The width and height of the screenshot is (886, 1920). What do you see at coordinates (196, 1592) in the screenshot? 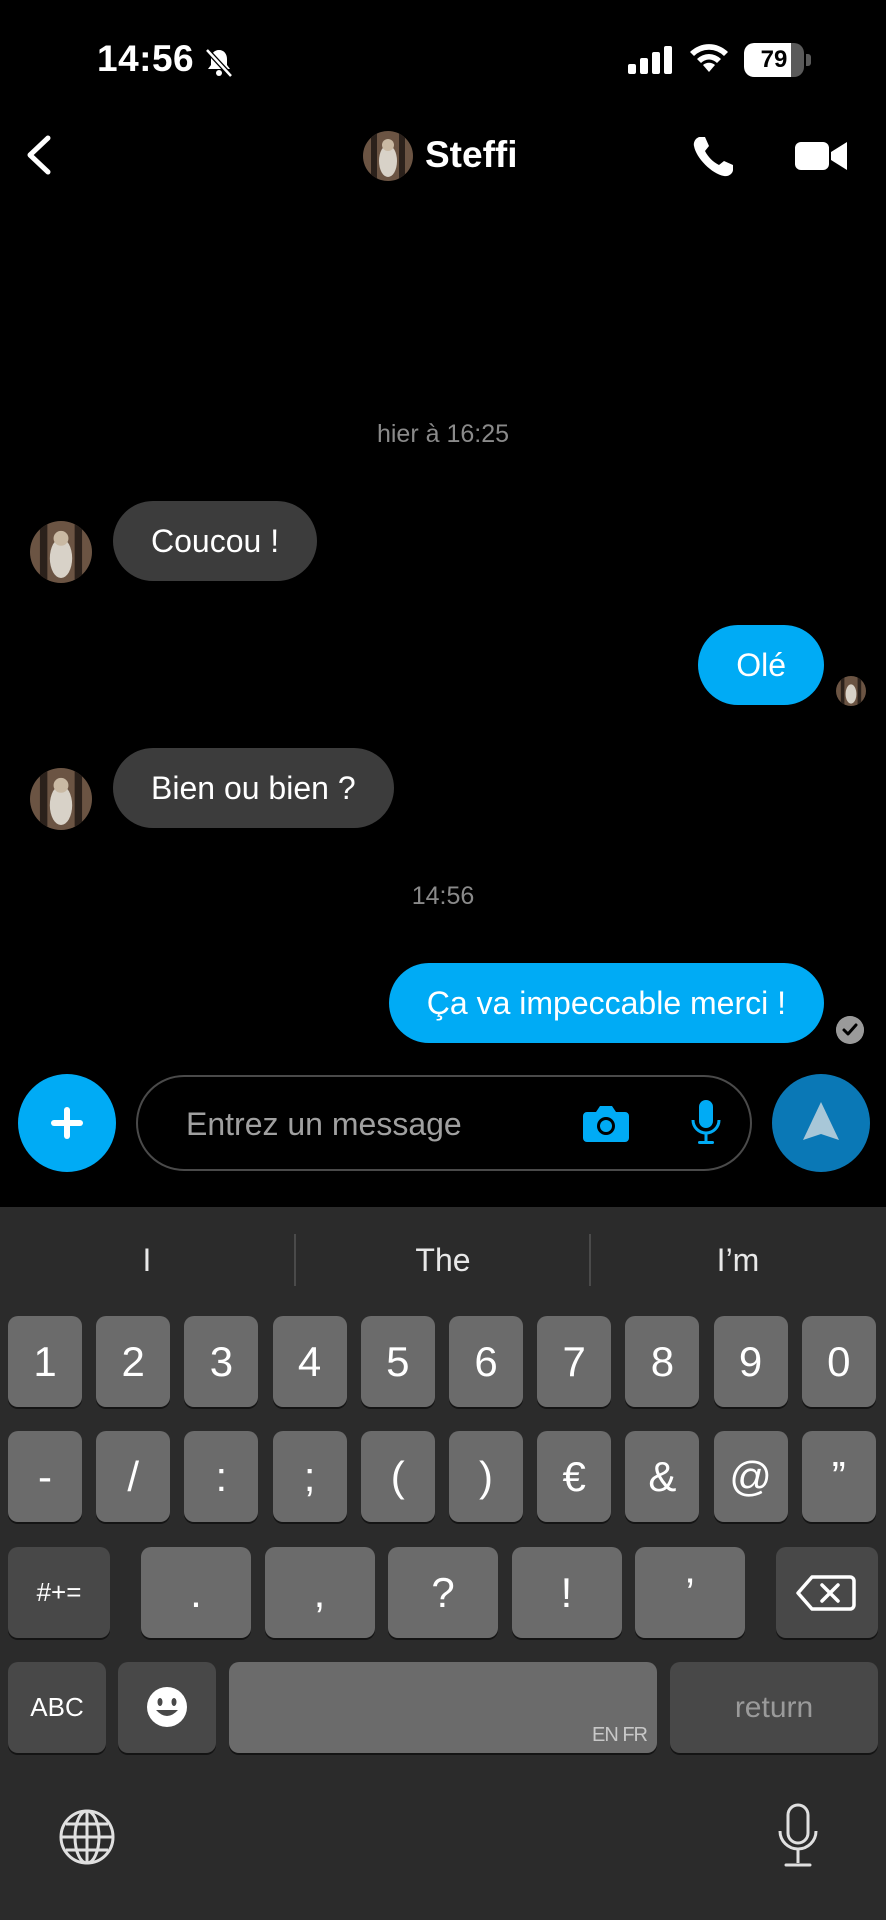
I see `punctuation-key: .` at bounding box center [196, 1592].